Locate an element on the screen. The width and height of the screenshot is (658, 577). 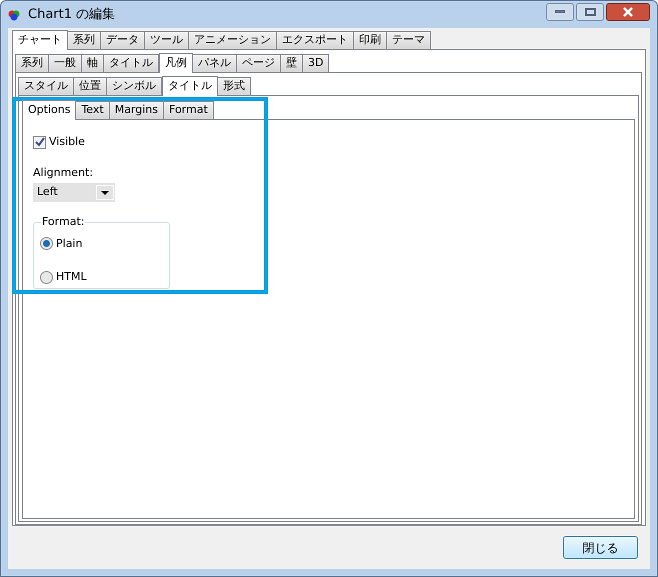
tab: スタイル is located at coordinates (46, 86).